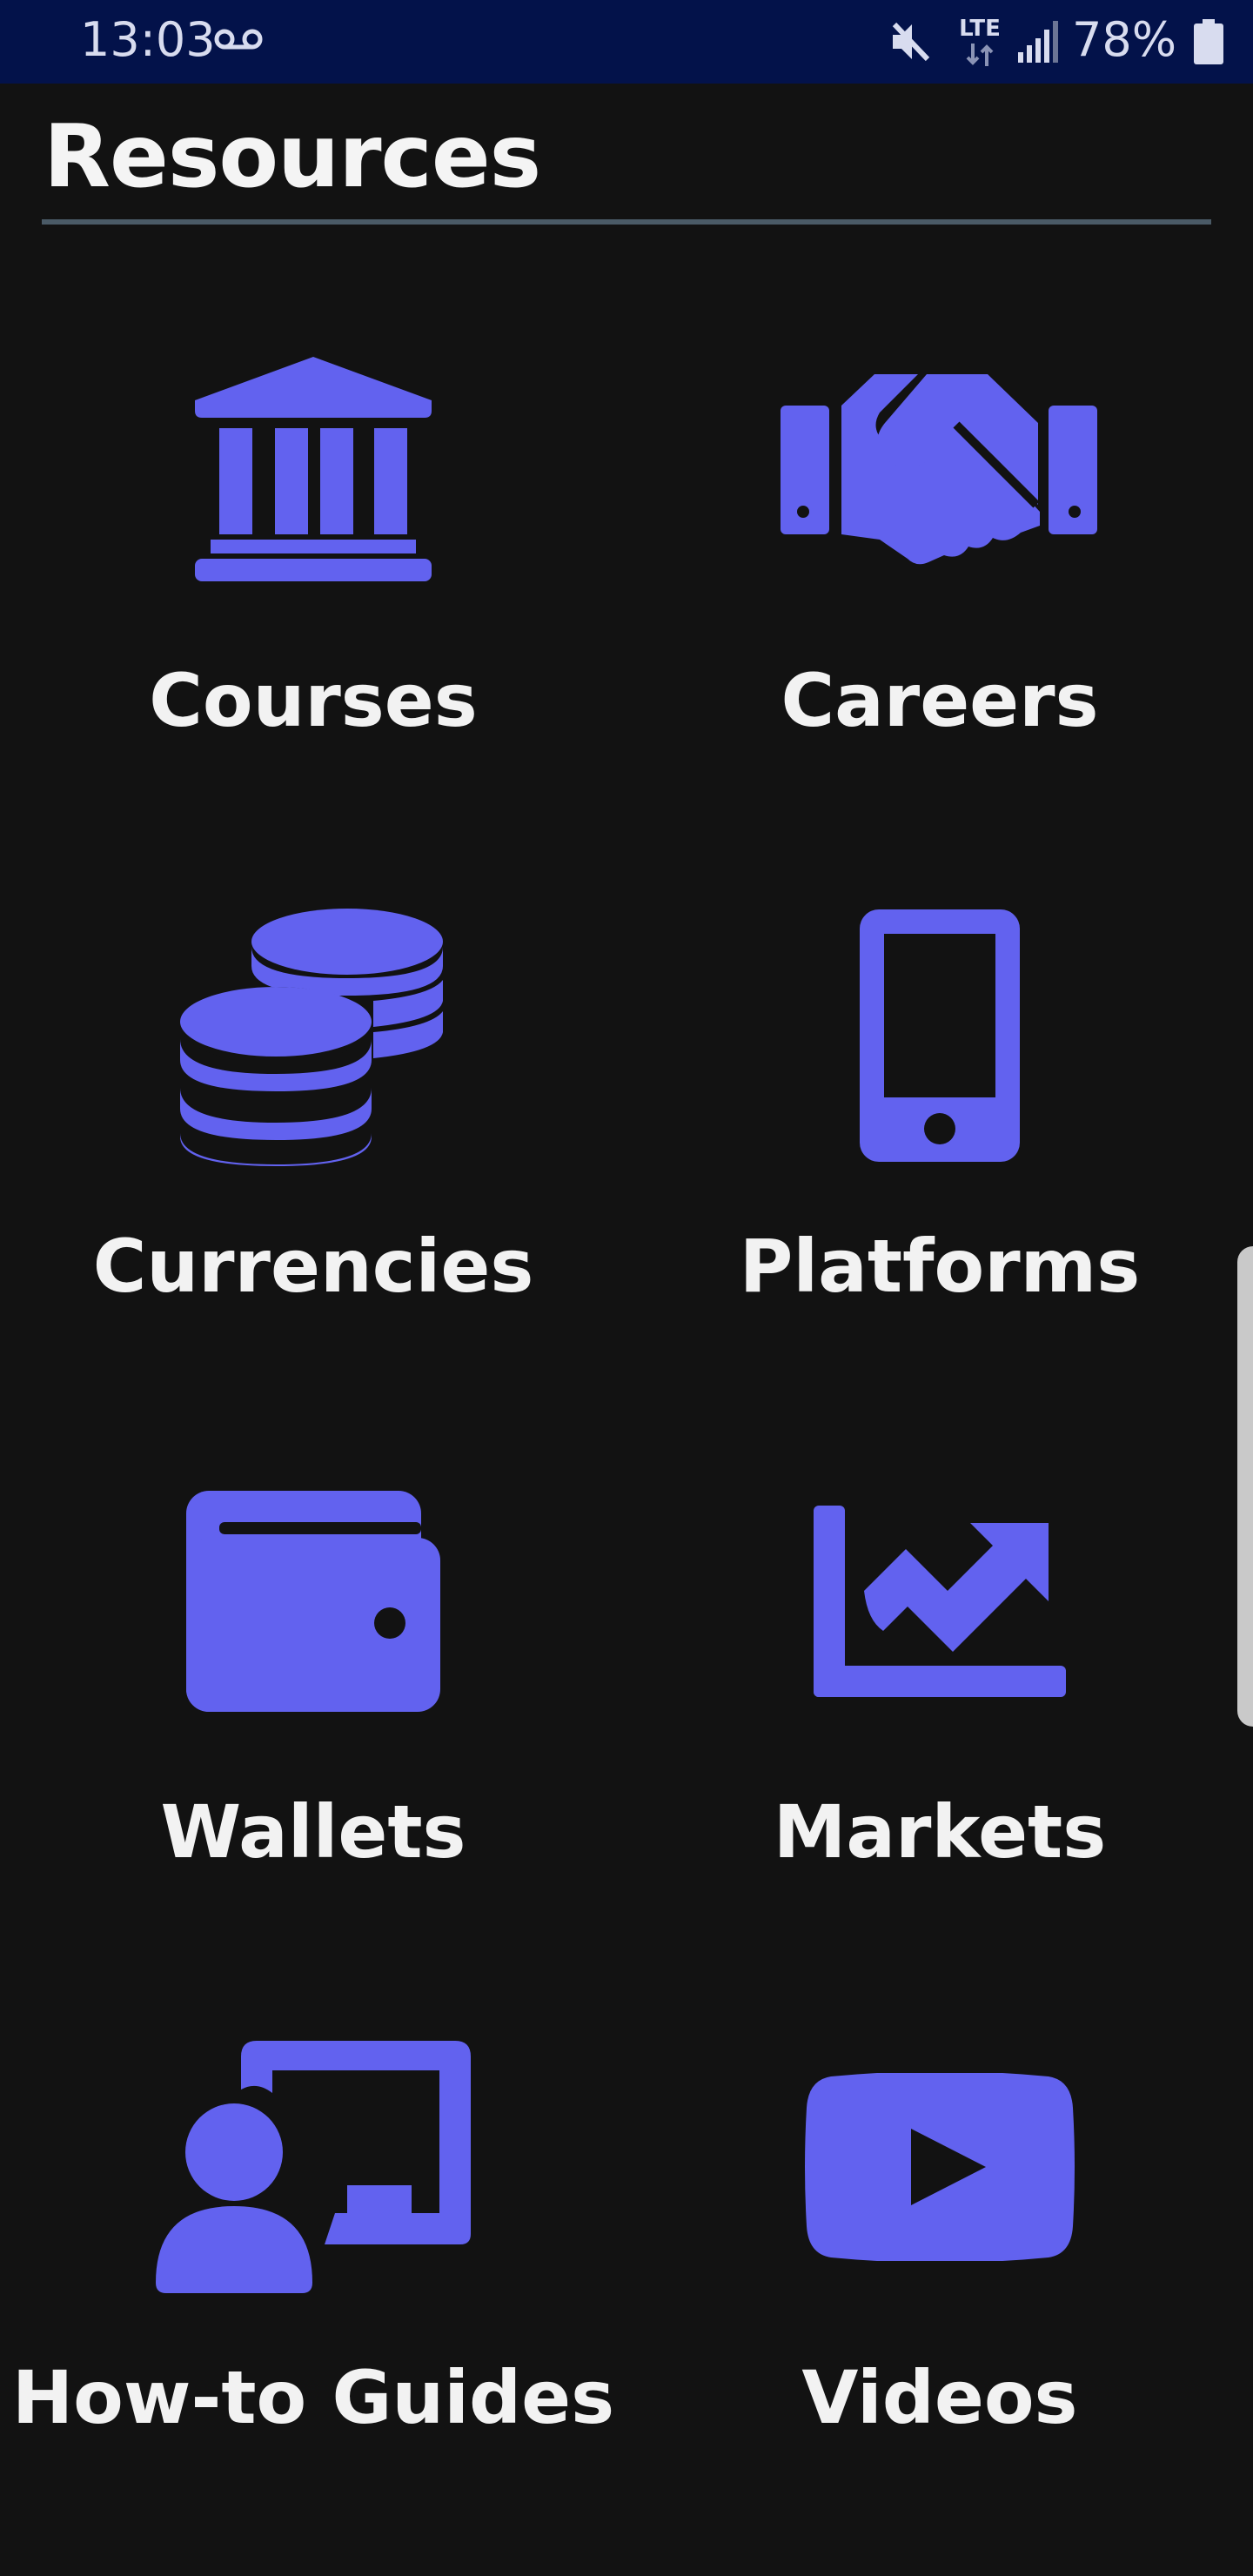  Describe the element at coordinates (980, 29) in the screenshot. I see `network-type: LTE` at that location.